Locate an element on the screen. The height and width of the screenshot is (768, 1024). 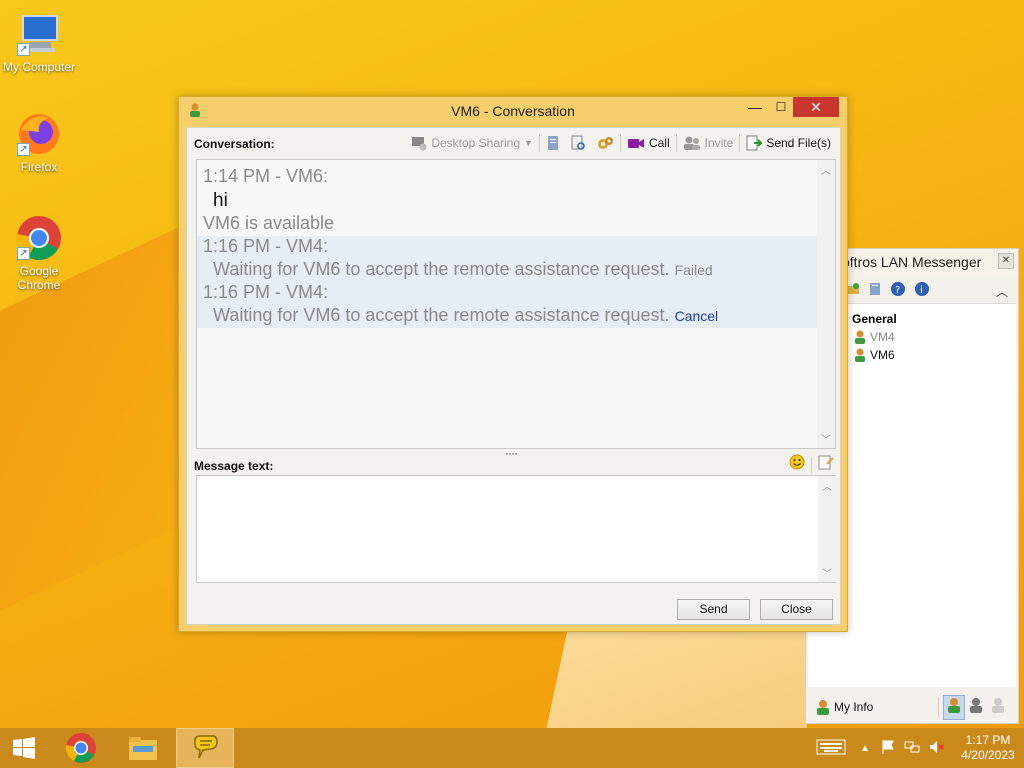
desktop-icon-label: My Computer is located at coordinates (39, 67).